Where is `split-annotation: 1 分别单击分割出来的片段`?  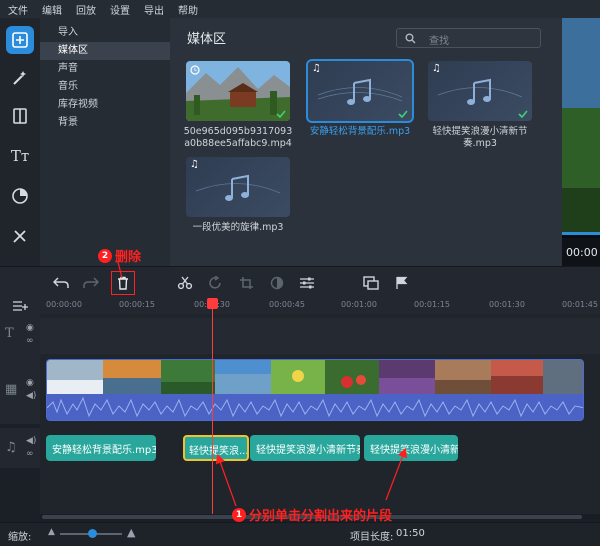 split-annotation: 1 分别单击分割出来的片段 is located at coordinates (312, 514).